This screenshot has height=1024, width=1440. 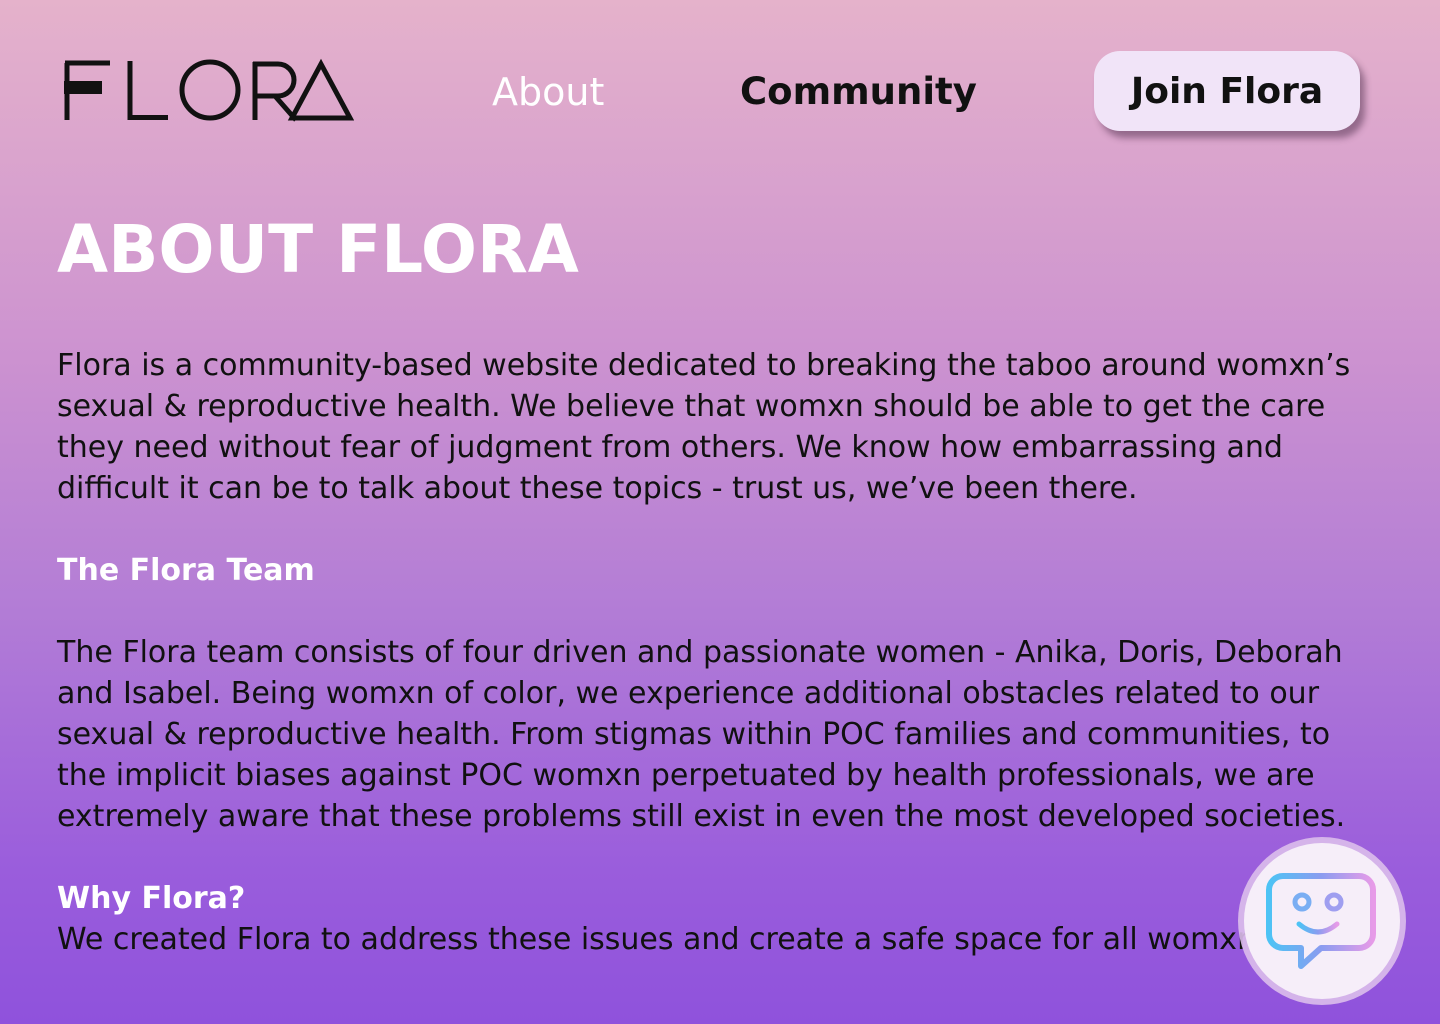 I want to click on chat-bot-icon, so click(x=1321, y=921).